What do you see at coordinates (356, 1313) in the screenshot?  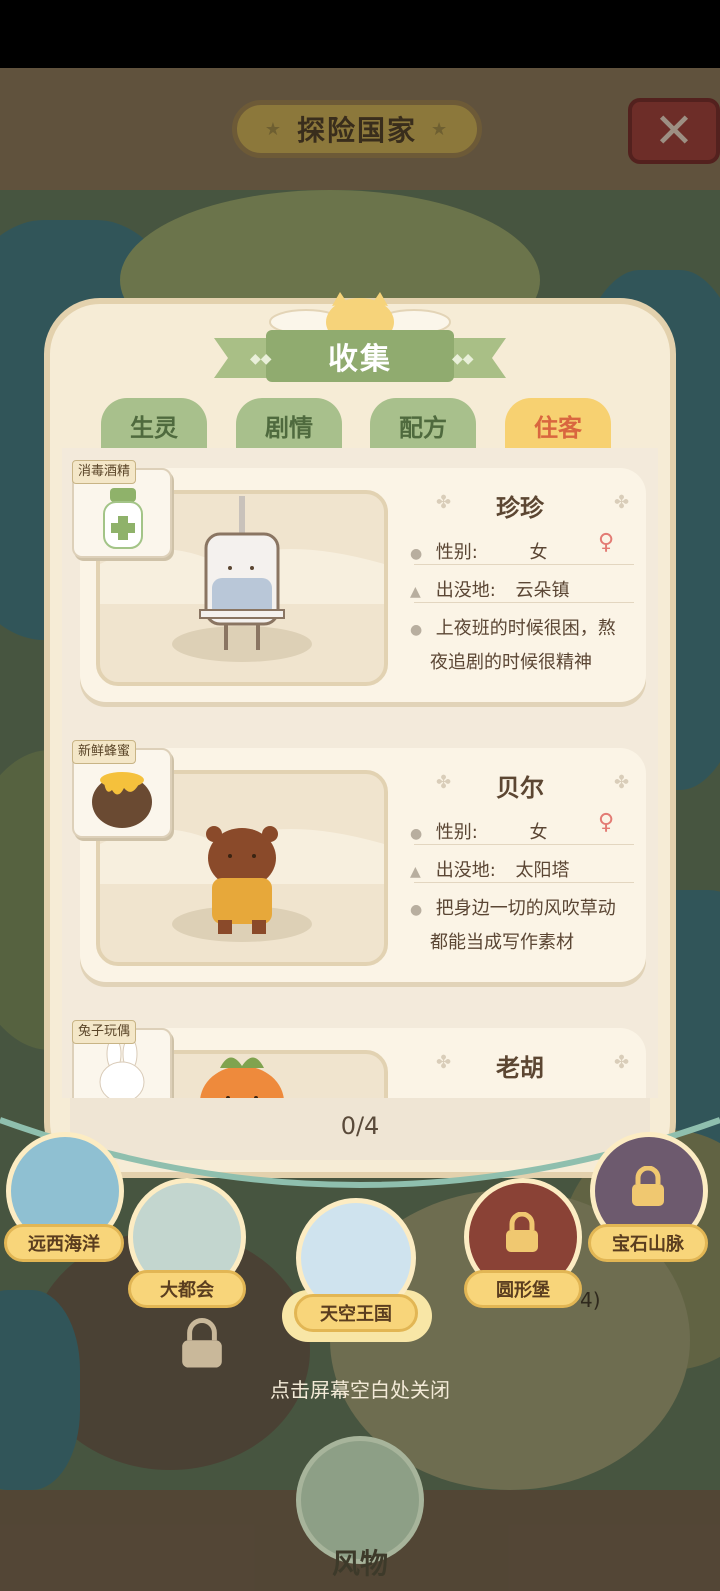 I see `region-label: 天空王国` at bounding box center [356, 1313].